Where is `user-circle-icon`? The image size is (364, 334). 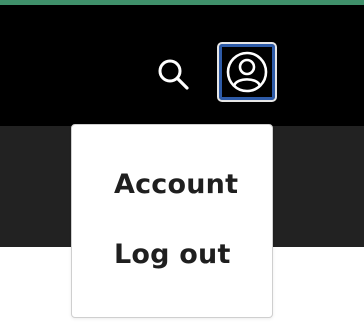
user-circle-icon is located at coordinates (247, 72).